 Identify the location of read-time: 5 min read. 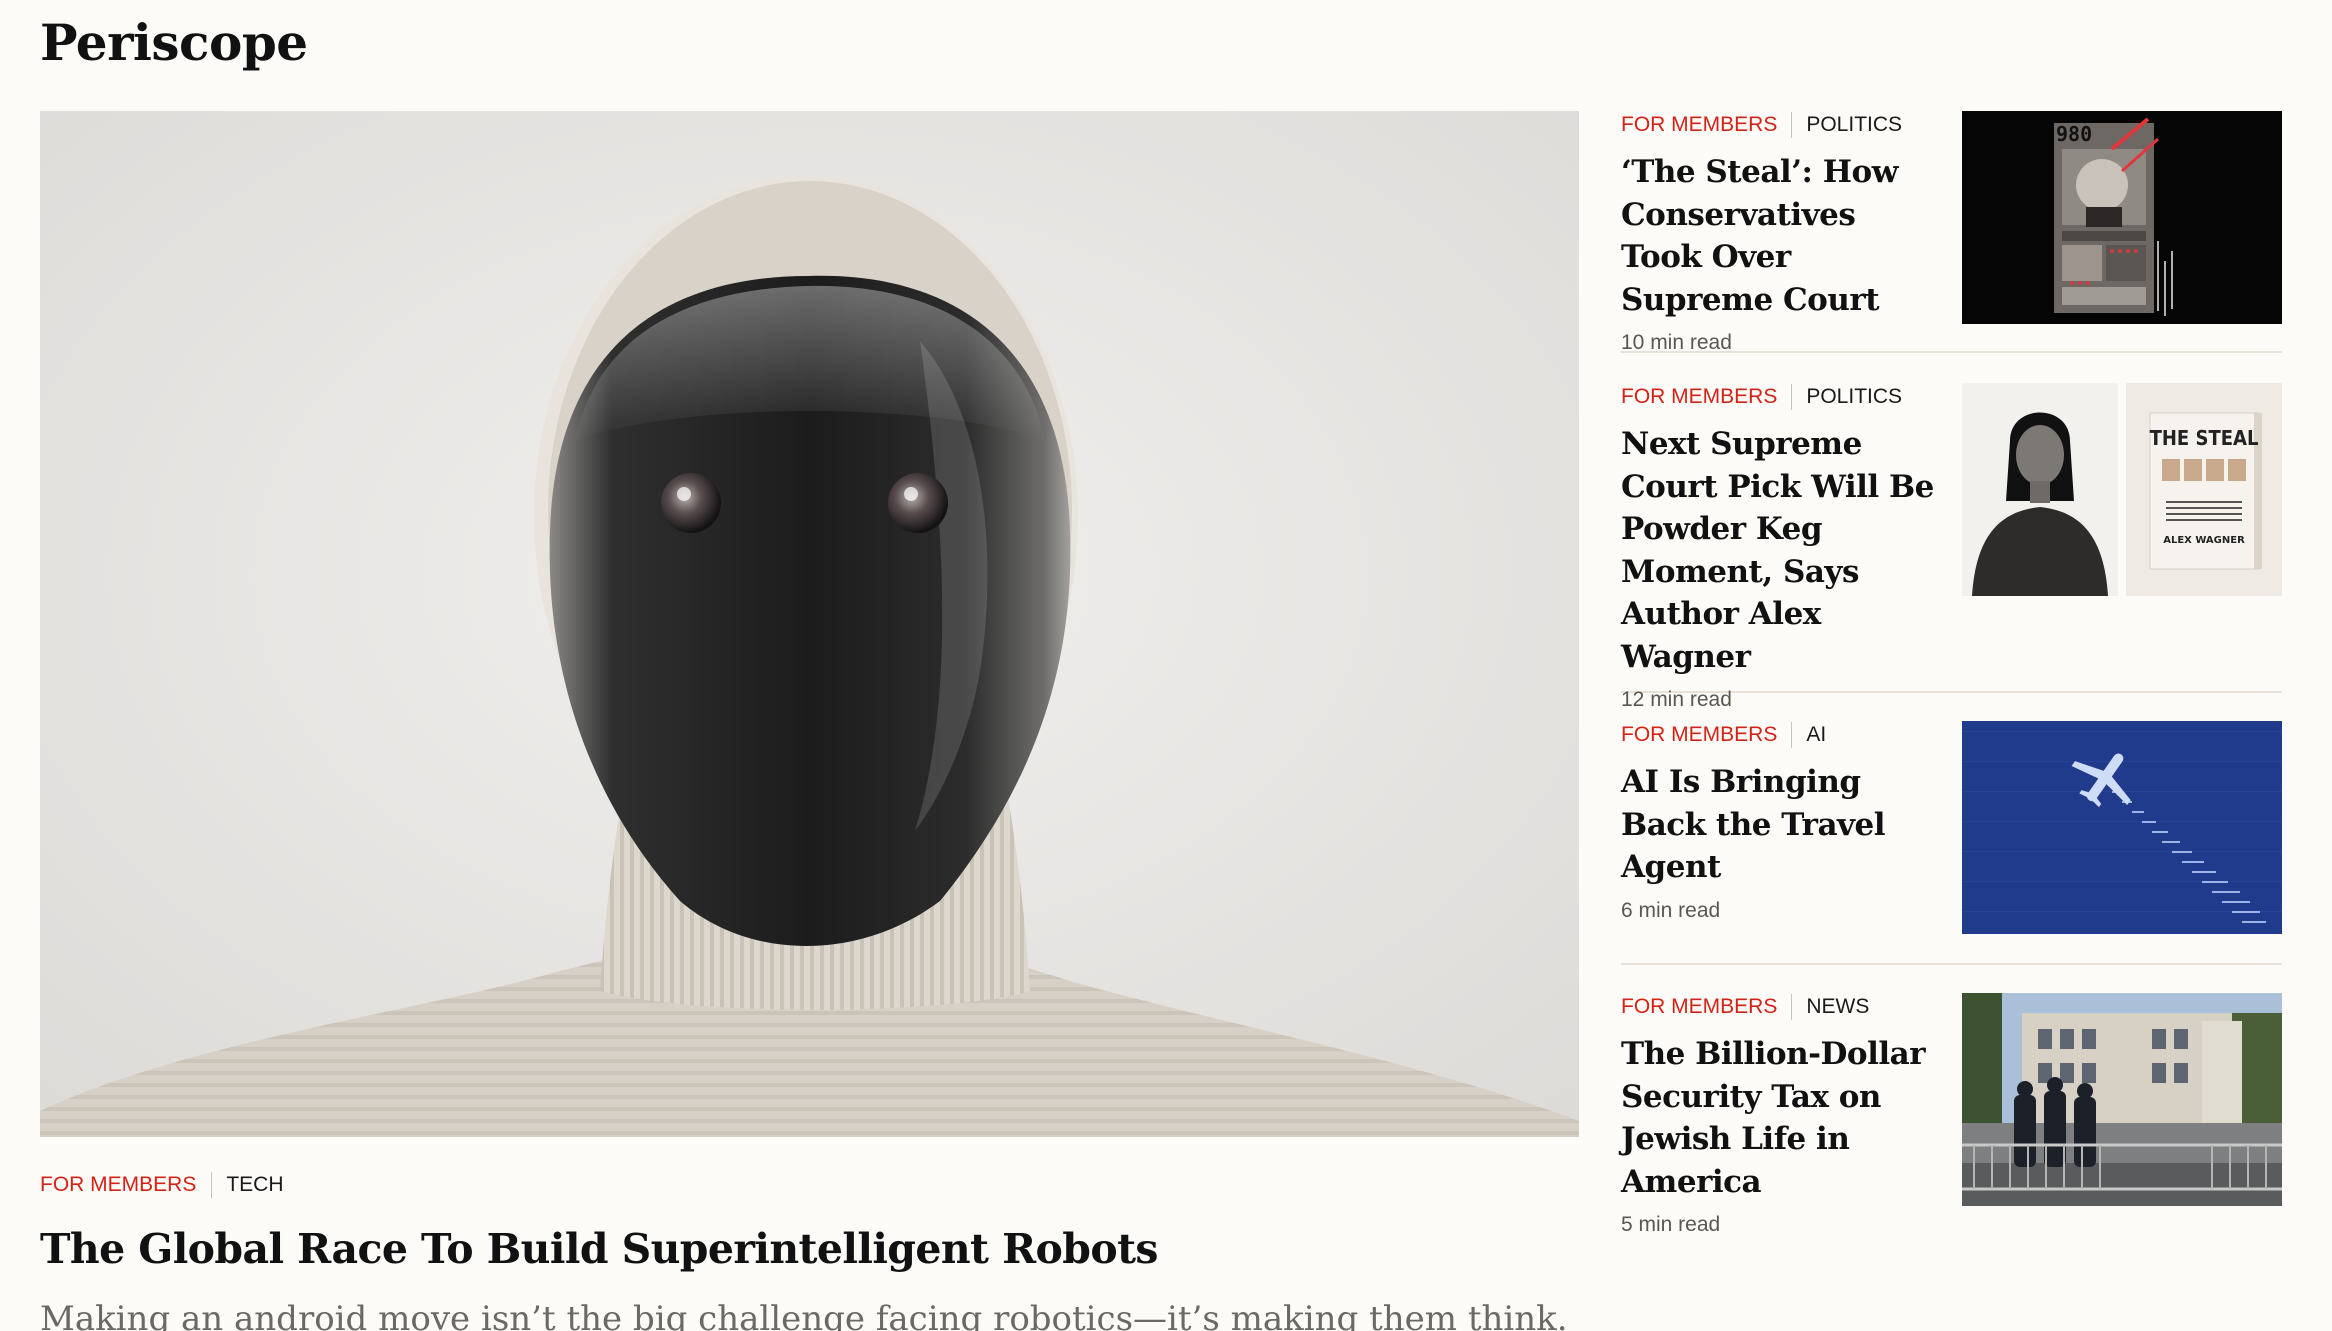
(1671, 1224).